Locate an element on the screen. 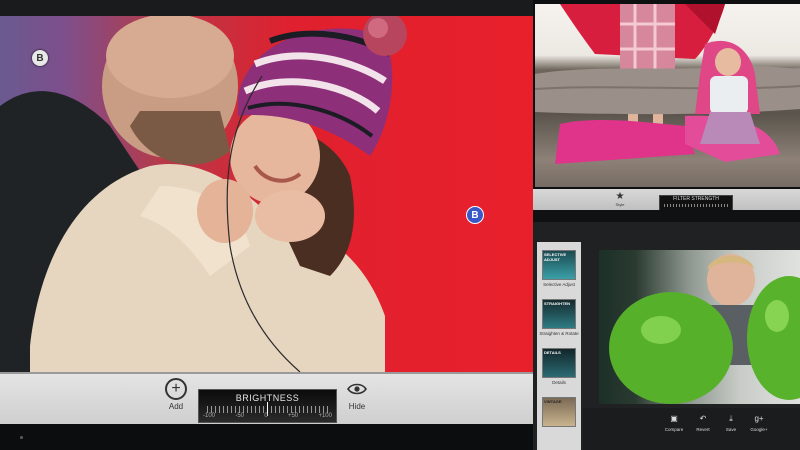 The image size is (800, 450). tool-label: Details is located at coordinates (559, 382).